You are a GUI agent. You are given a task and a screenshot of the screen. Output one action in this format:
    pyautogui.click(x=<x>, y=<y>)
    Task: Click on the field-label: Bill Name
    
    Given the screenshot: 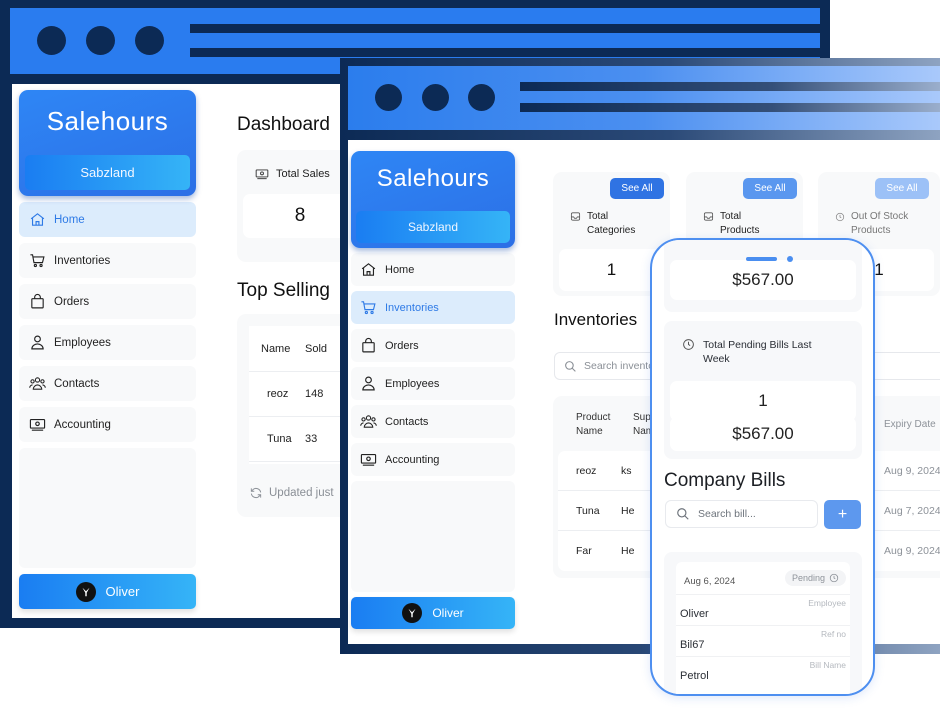 What is the action you would take?
    pyautogui.click(x=827, y=665)
    